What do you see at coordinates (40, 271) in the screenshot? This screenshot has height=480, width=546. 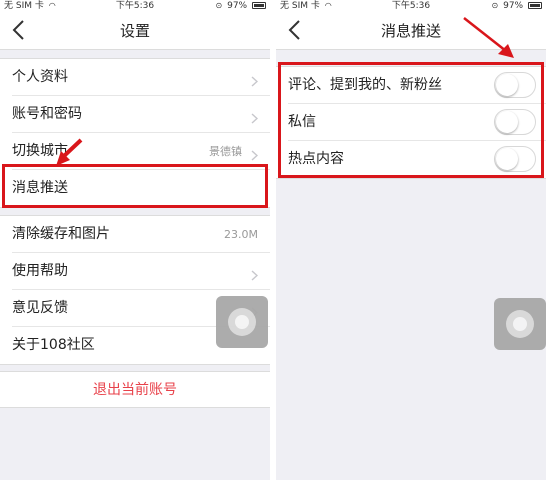 I see `row-label: 使用帮助` at bounding box center [40, 271].